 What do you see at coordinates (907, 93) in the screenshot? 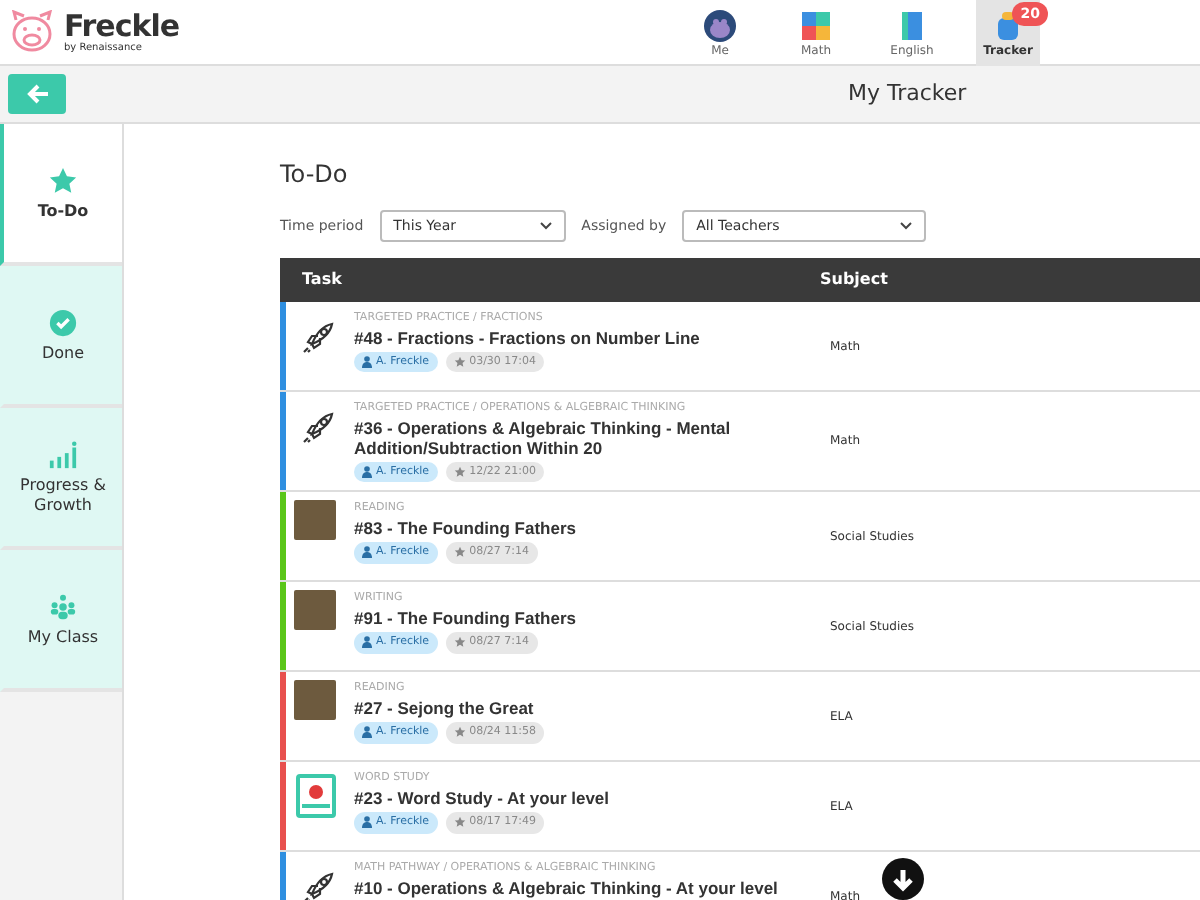
I see `page-title: My Tracker` at bounding box center [907, 93].